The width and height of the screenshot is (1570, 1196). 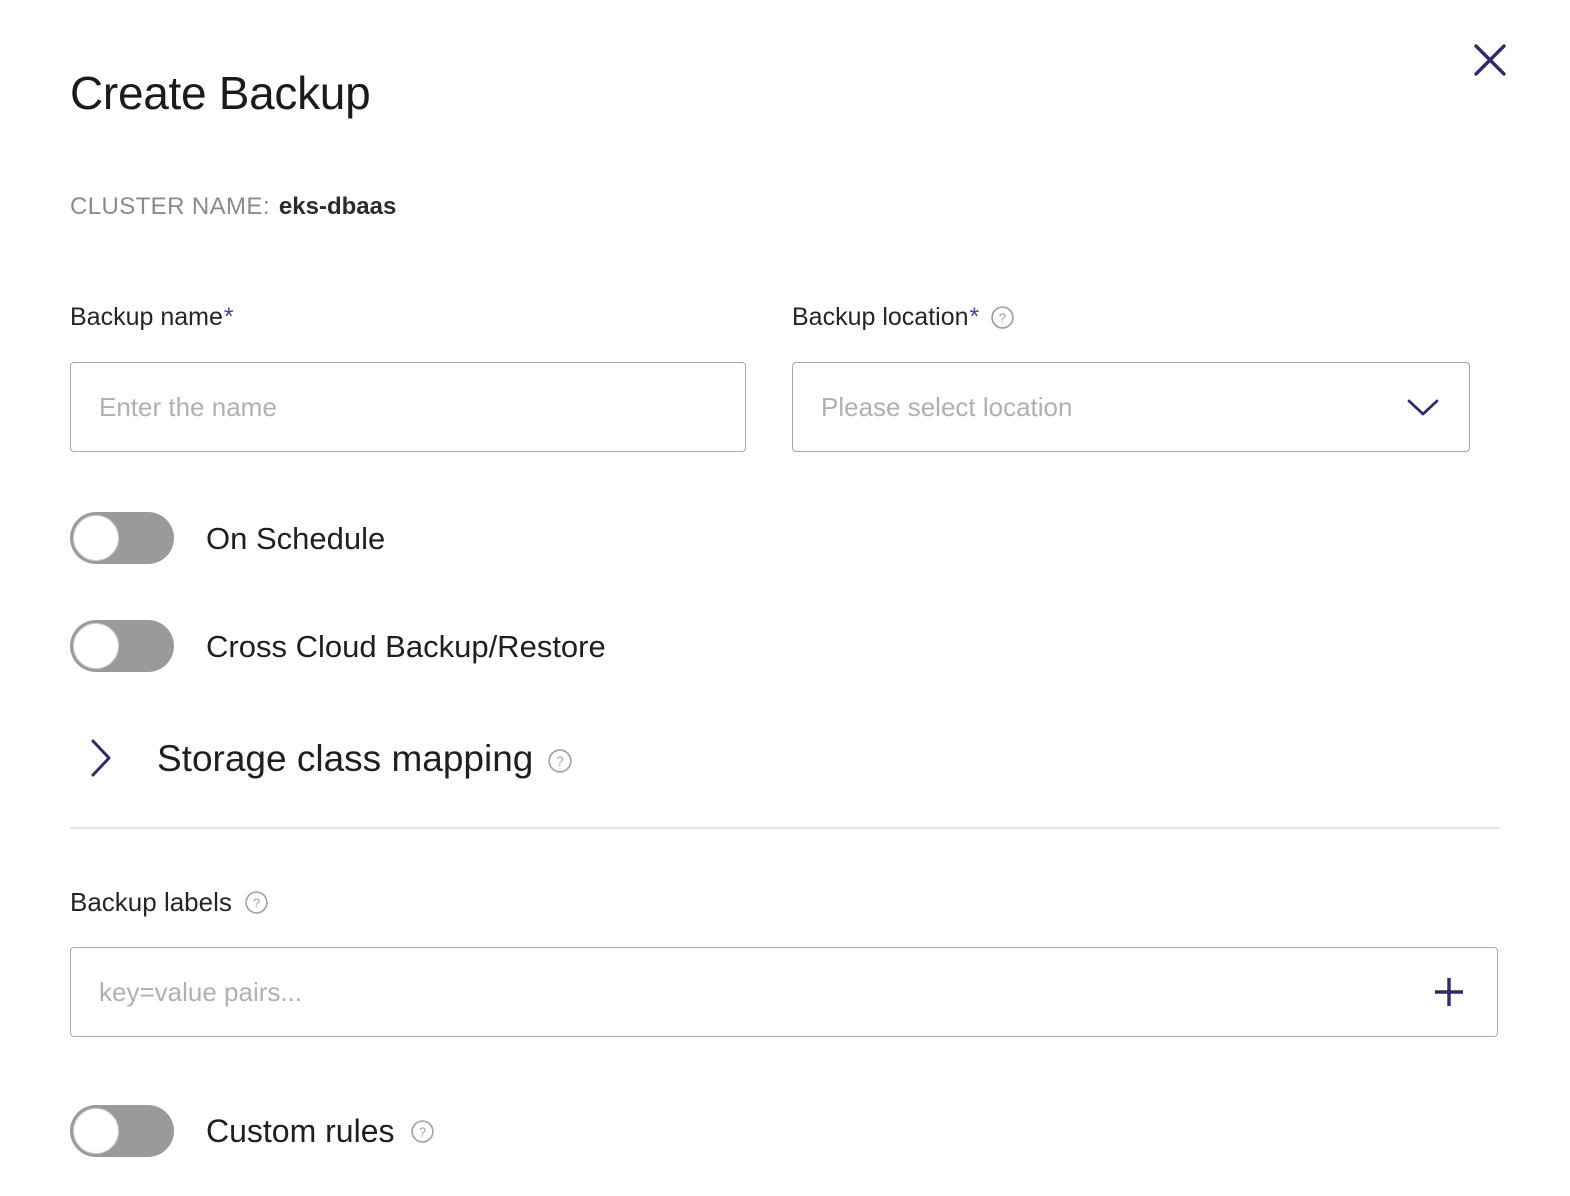 I want to click on page-title: Create Backup, so click(x=220, y=93).